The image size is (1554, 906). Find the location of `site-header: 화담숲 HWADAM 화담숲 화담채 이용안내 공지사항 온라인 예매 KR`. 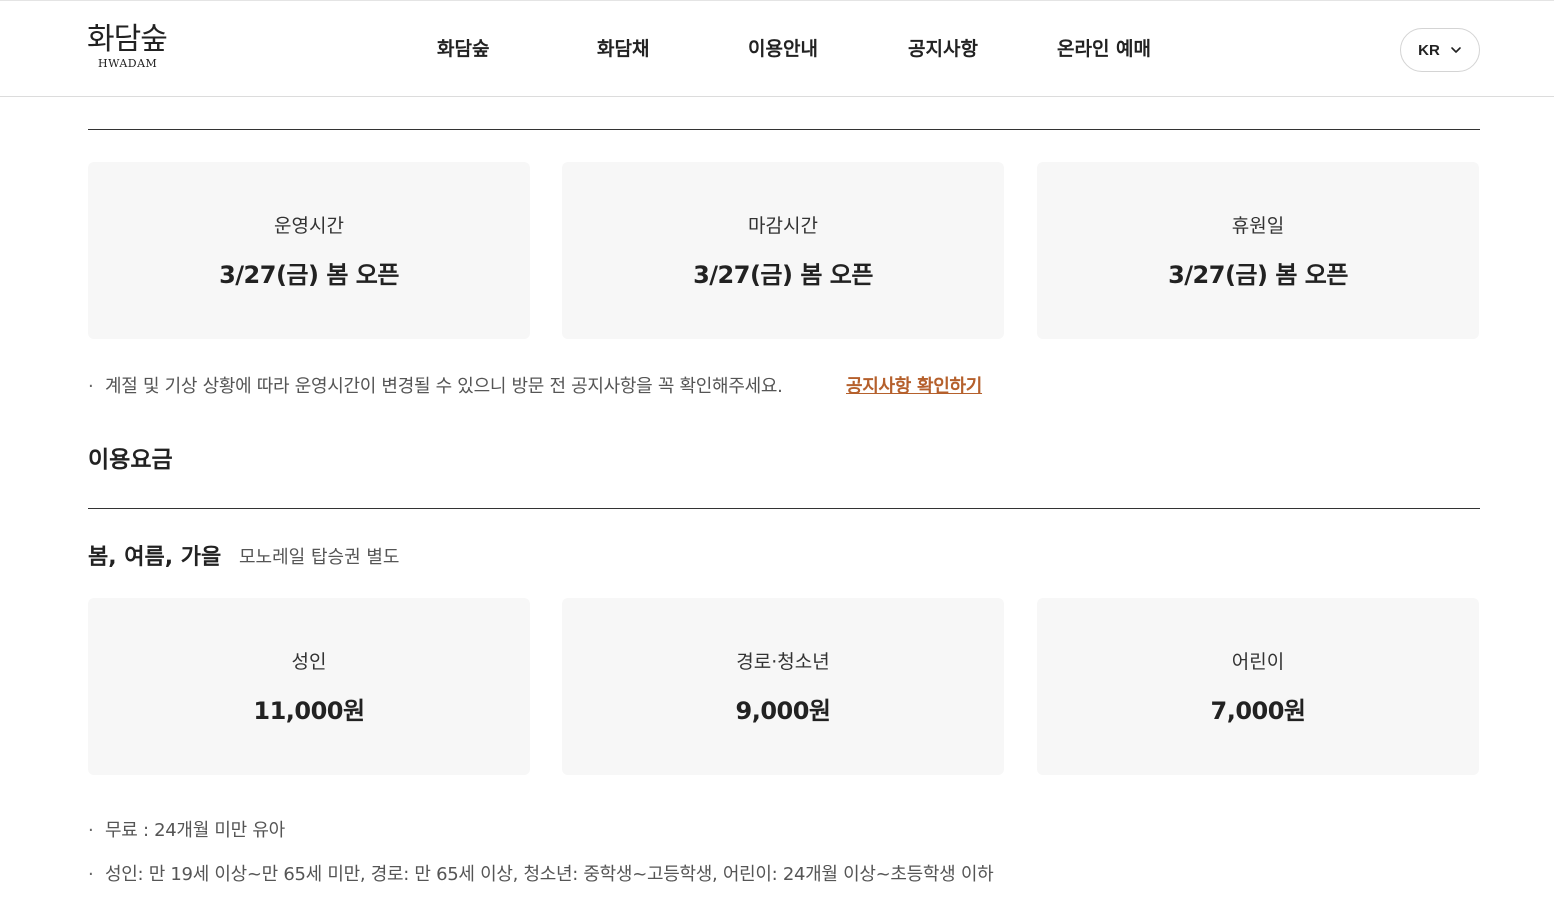

site-header: 화담숲 HWADAM 화담숲 화담채 이용안내 공지사항 온라인 예매 KR is located at coordinates (777, 48).